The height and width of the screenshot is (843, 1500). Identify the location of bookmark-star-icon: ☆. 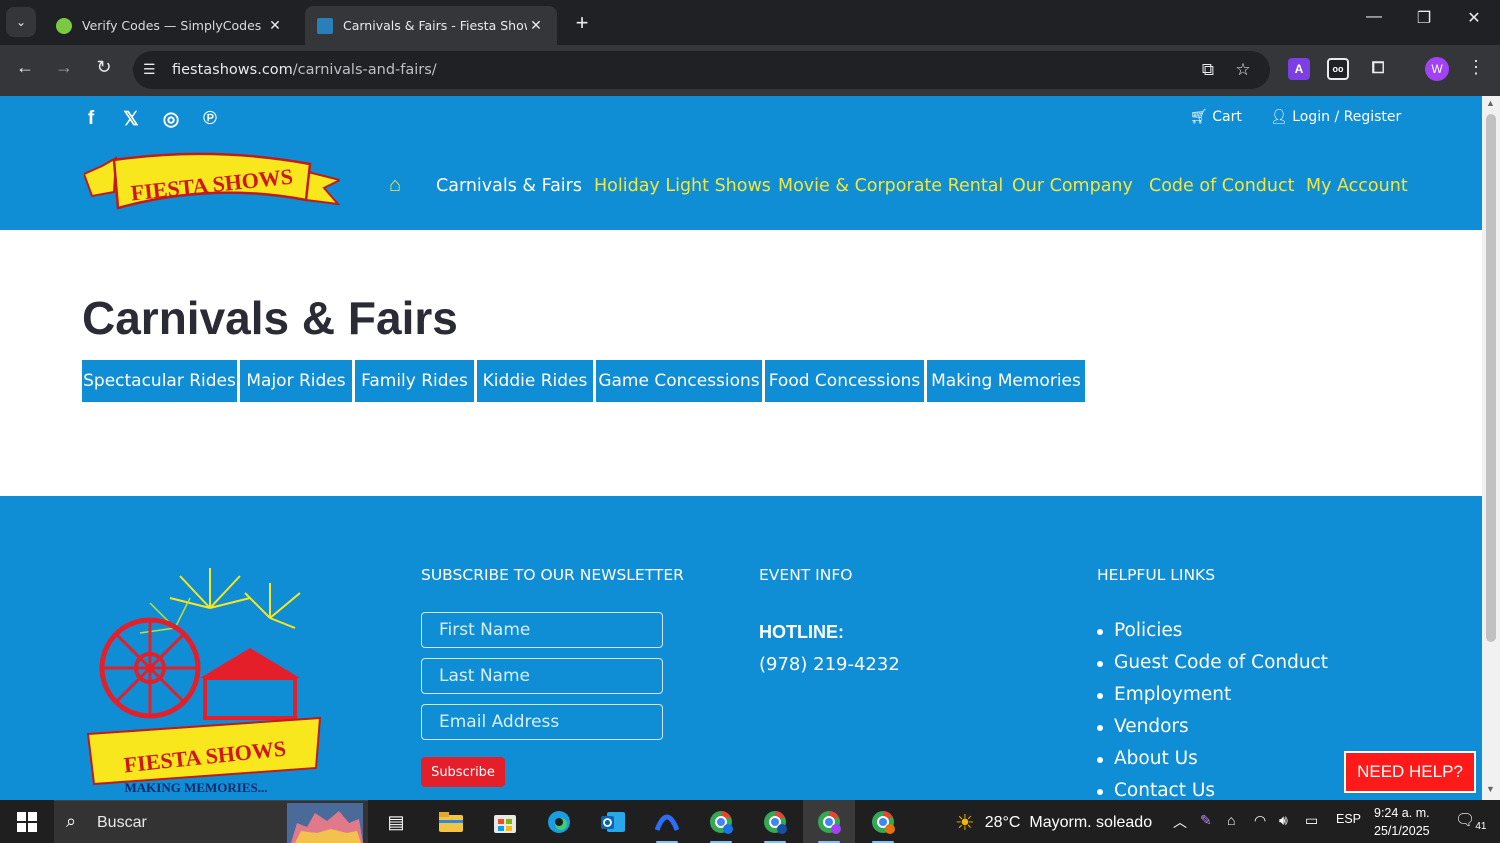
(1243, 70).